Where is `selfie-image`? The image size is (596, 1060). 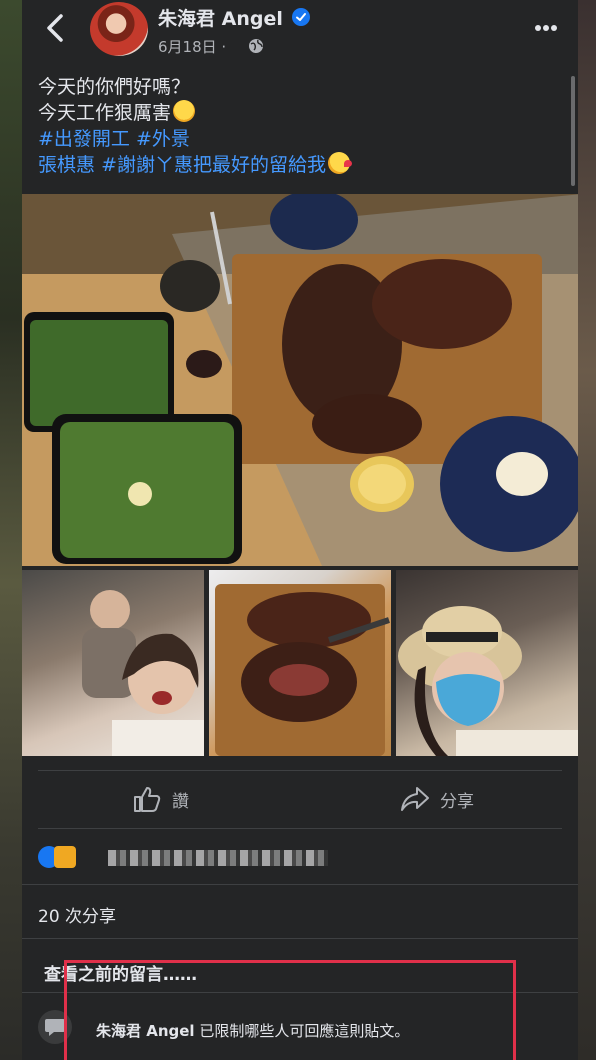 selfie-image is located at coordinates (143, 673).